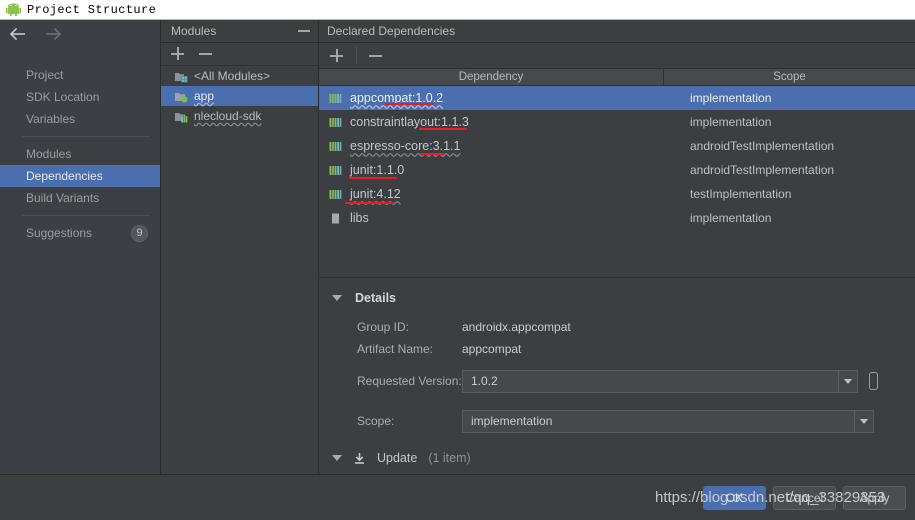 This screenshot has width=915, height=520. I want to click on update-label: Update, so click(397, 458).